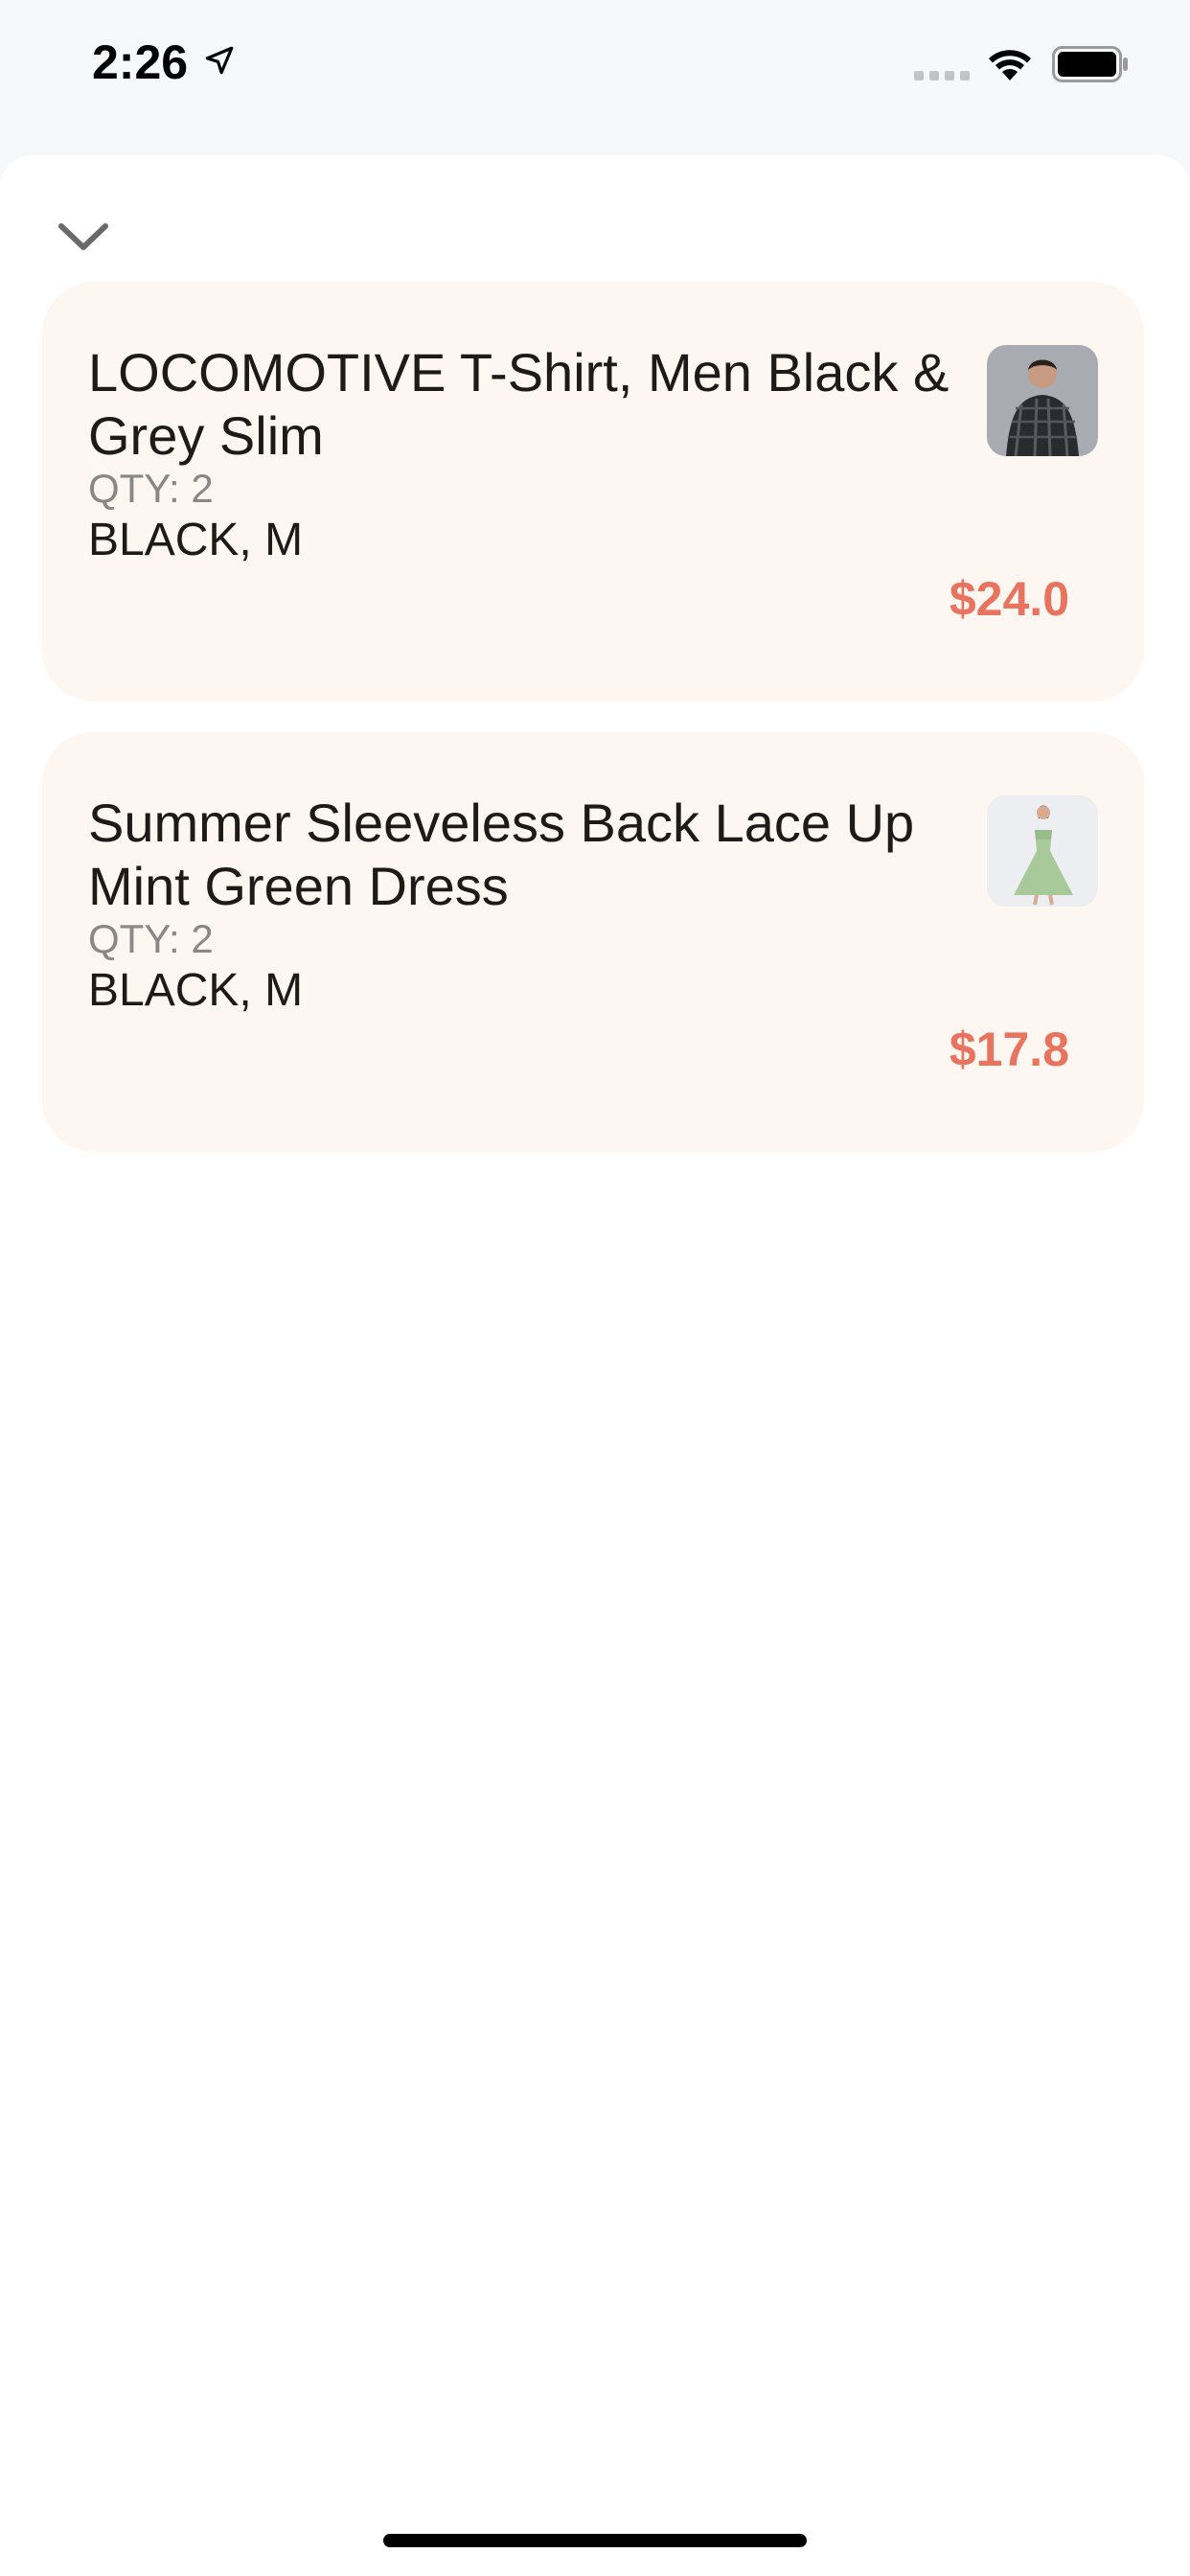 Image resolution: width=1190 pixels, height=2576 pixels. Describe the element at coordinates (595, 2540) in the screenshot. I see `home-indicator` at that location.